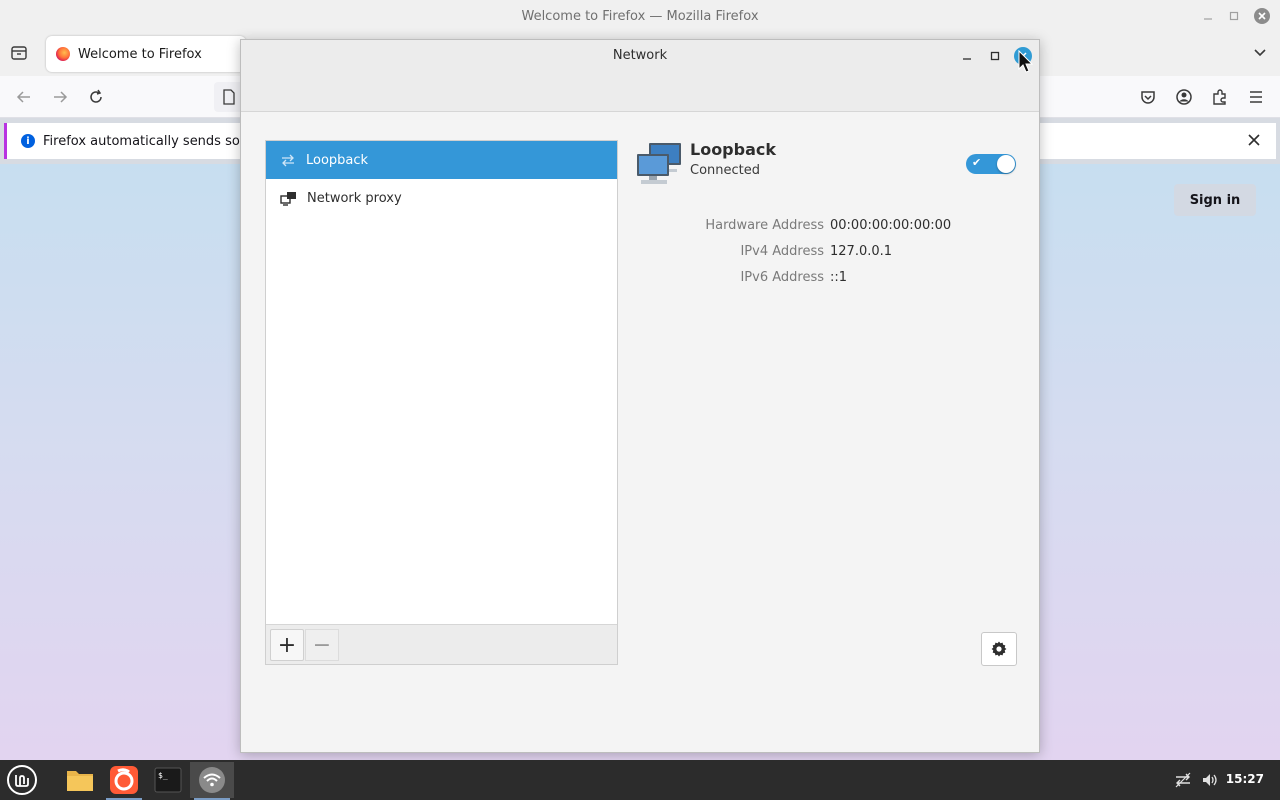 The width and height of the screenshot is (1280, 800). What do you see at coordinates (152, 141) in the screenshot?
I see `notification-text: Firefox automatically sends some` at bounding box center [152, 141].